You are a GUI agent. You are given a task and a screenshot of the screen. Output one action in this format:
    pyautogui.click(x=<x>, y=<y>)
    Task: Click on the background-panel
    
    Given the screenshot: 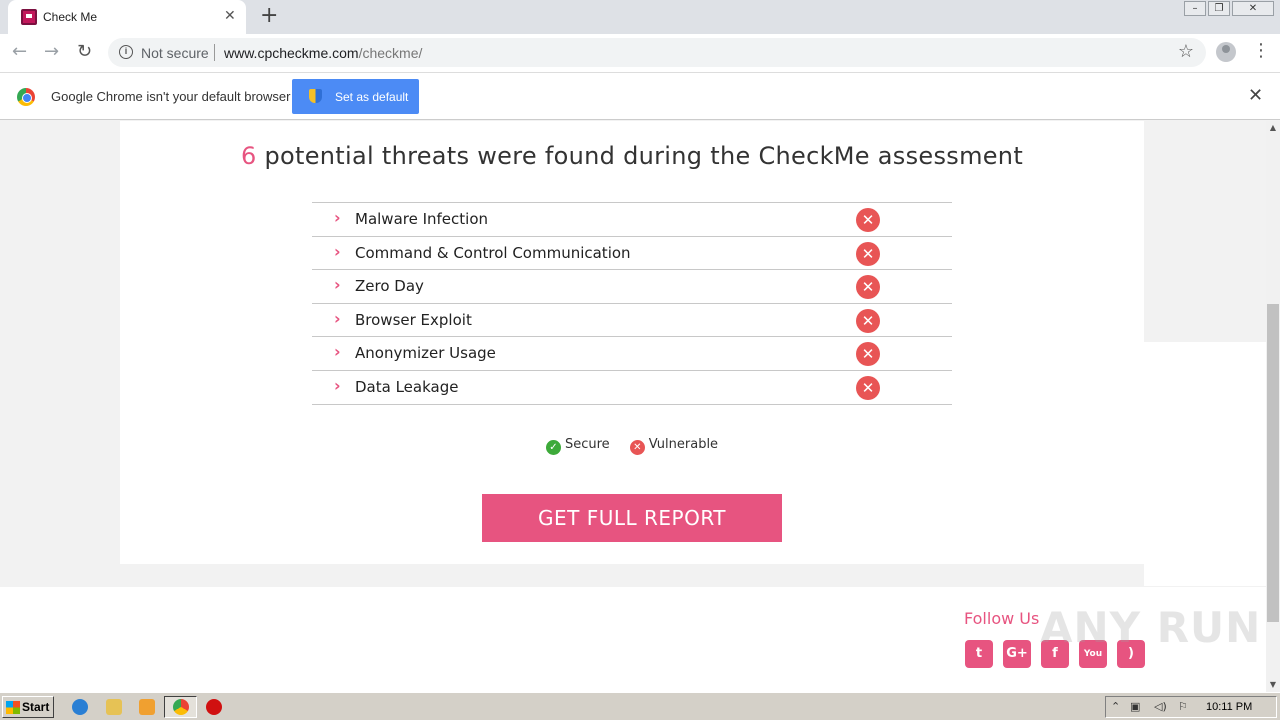 What is the action you would take?
    pyautogui.click(x=1205, y=464)
    